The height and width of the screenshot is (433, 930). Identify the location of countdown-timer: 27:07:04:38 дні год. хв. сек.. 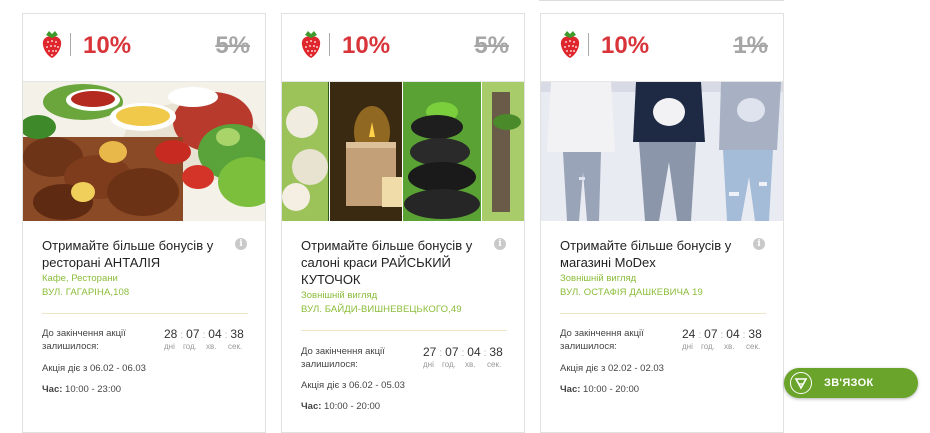
(463, 357).